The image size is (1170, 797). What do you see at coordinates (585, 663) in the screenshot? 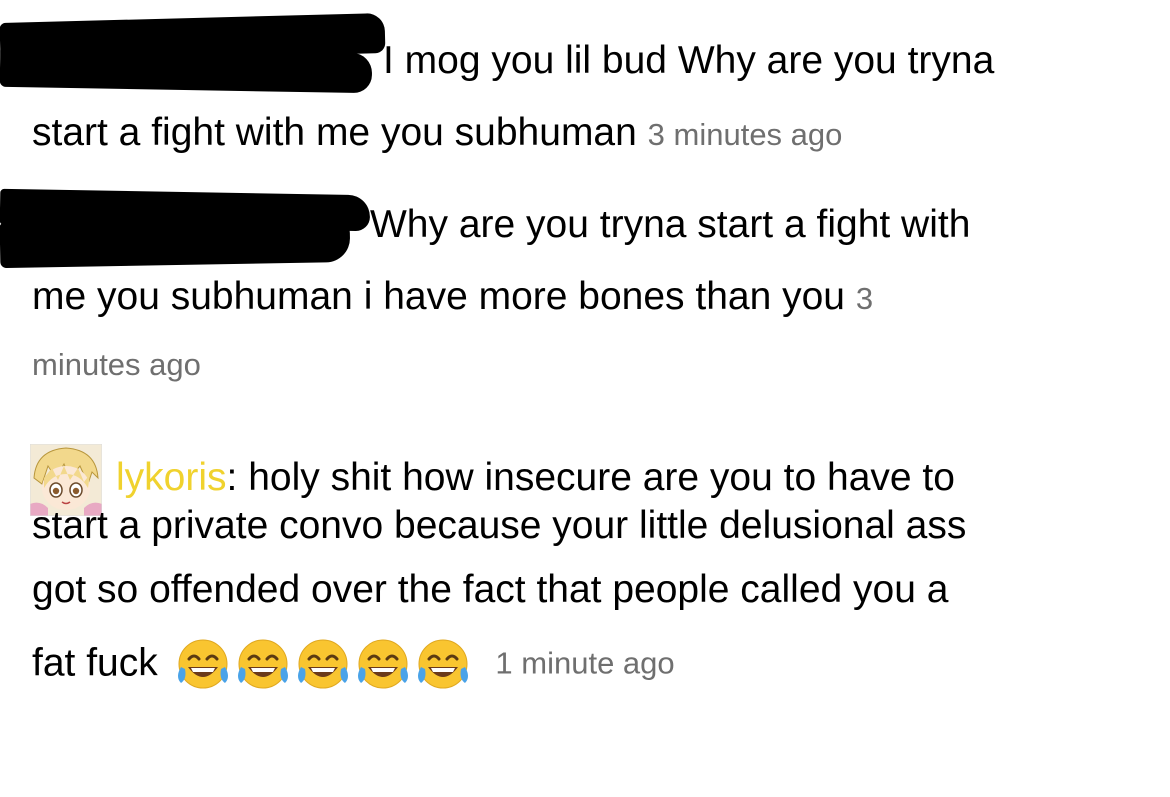
I see `comment-3-timestamp: 1 minute ago` at bounding box center [585, 663].